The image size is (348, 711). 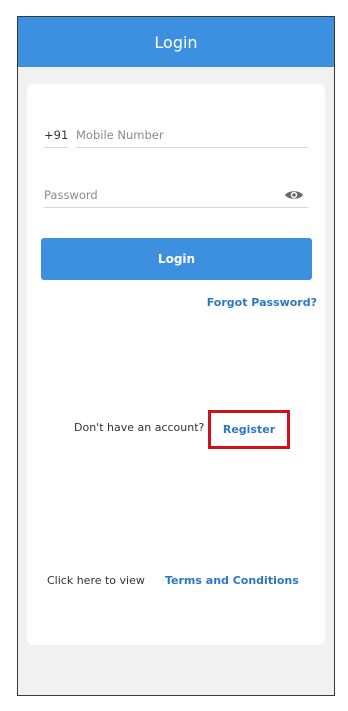 I want to click on forgot-password-link: Forgot Password?, so click(x=262, y=302).